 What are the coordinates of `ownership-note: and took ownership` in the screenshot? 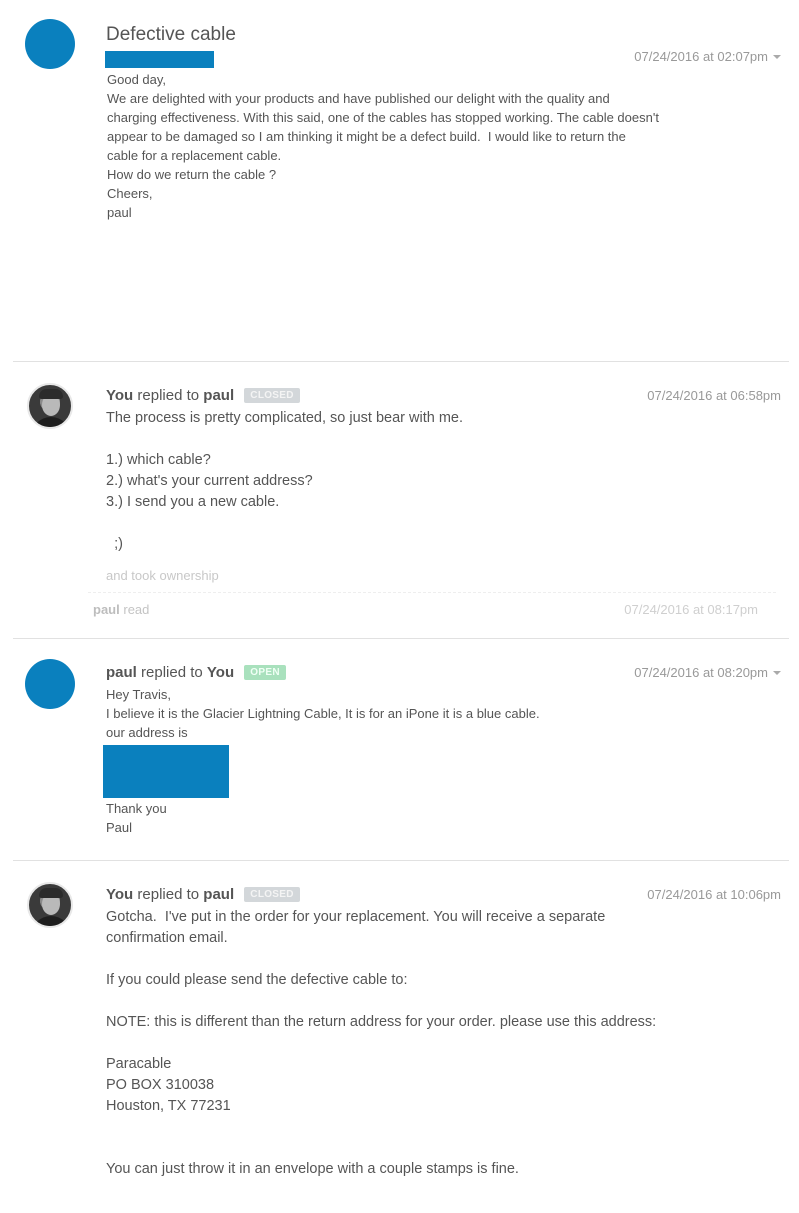 It's located at (162, 575).